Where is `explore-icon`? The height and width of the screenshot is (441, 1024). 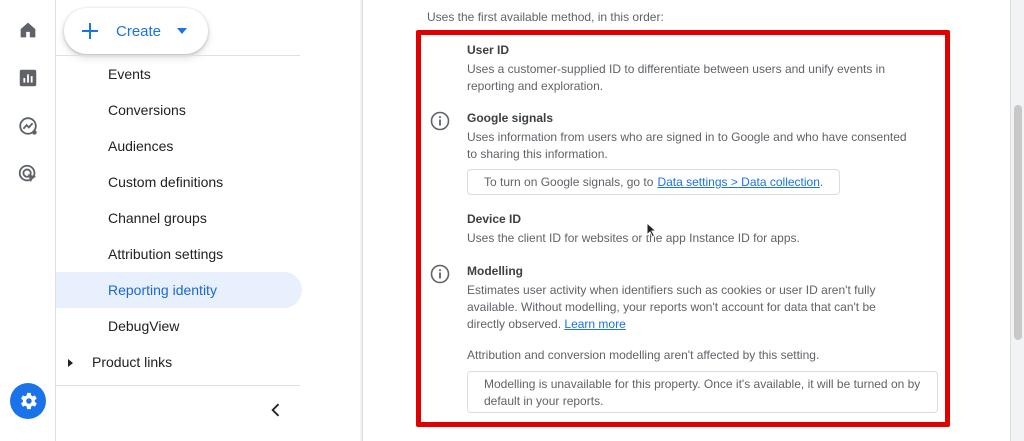 explore-icon is located at coordinates (28, 126).